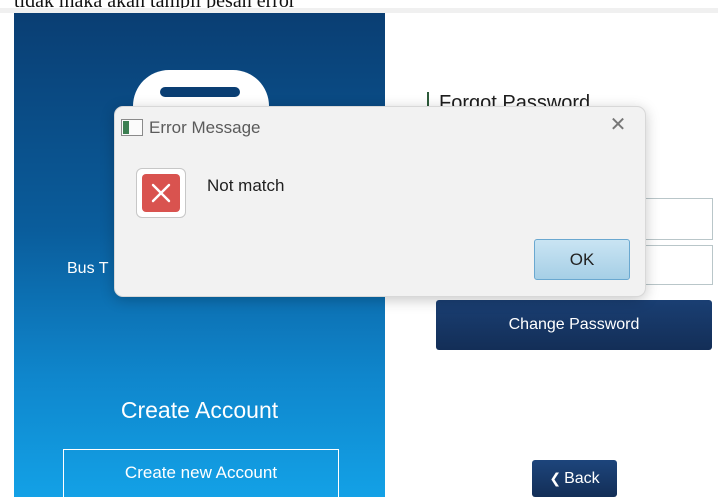  I want to click on bus-window-slot, so click(200, 92).